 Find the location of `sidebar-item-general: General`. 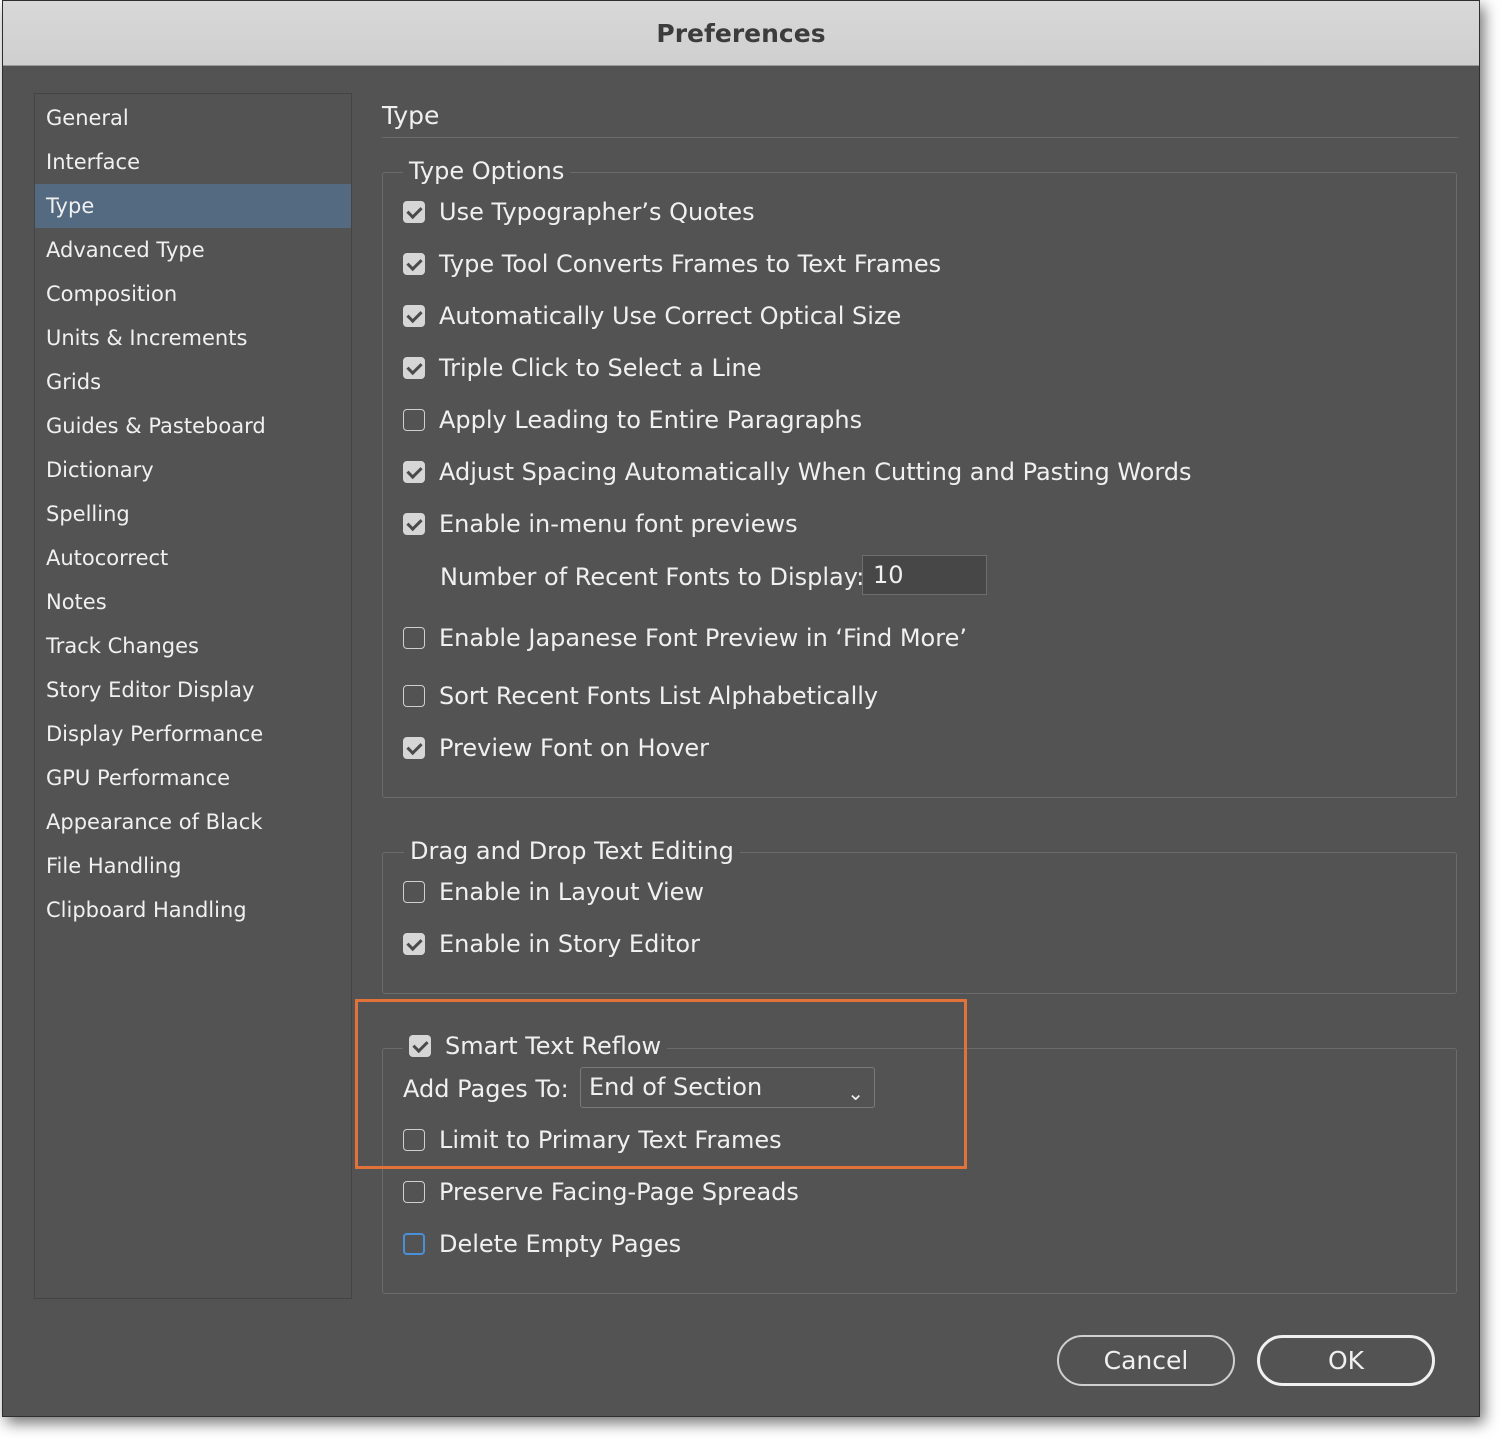

sidebar-item-general: General is located at coordinates (193, 118).